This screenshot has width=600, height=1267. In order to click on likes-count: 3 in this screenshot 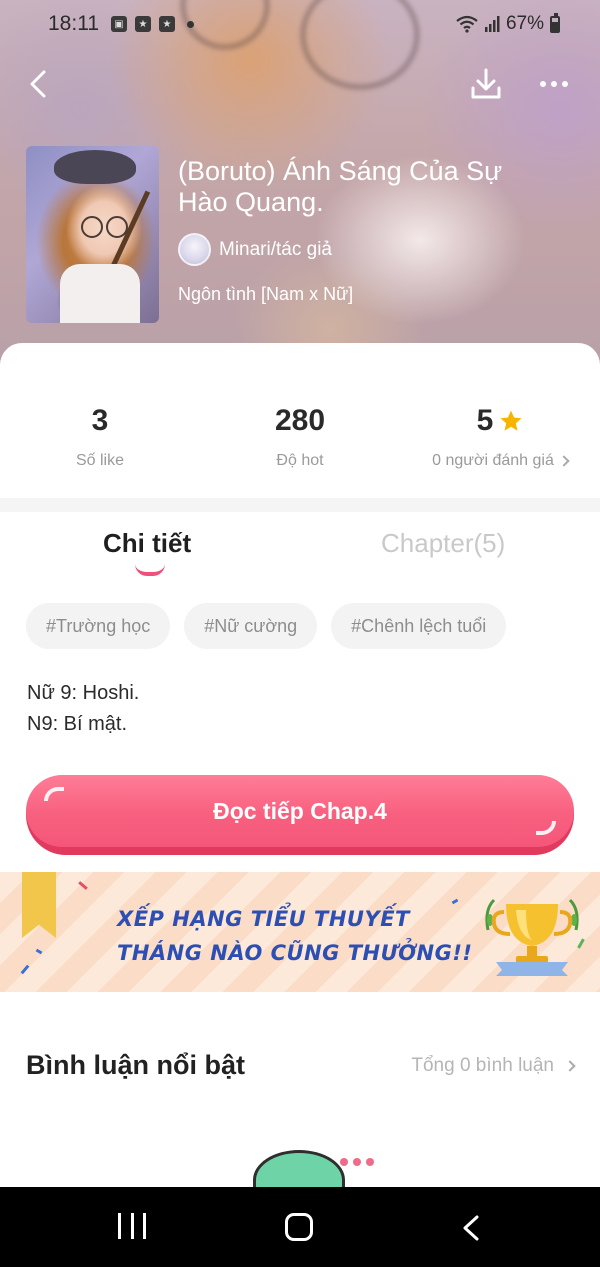, I will do `click(100, 420)`.